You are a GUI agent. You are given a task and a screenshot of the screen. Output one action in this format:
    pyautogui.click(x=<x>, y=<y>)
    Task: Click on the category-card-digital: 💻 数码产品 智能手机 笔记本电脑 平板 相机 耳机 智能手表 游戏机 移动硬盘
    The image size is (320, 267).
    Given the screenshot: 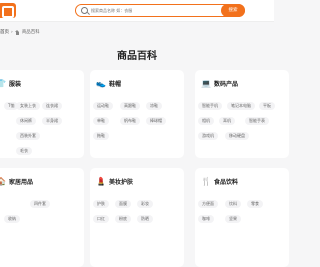 What is the action you would take?
    pyautogui.click(x=242, y=114)
    